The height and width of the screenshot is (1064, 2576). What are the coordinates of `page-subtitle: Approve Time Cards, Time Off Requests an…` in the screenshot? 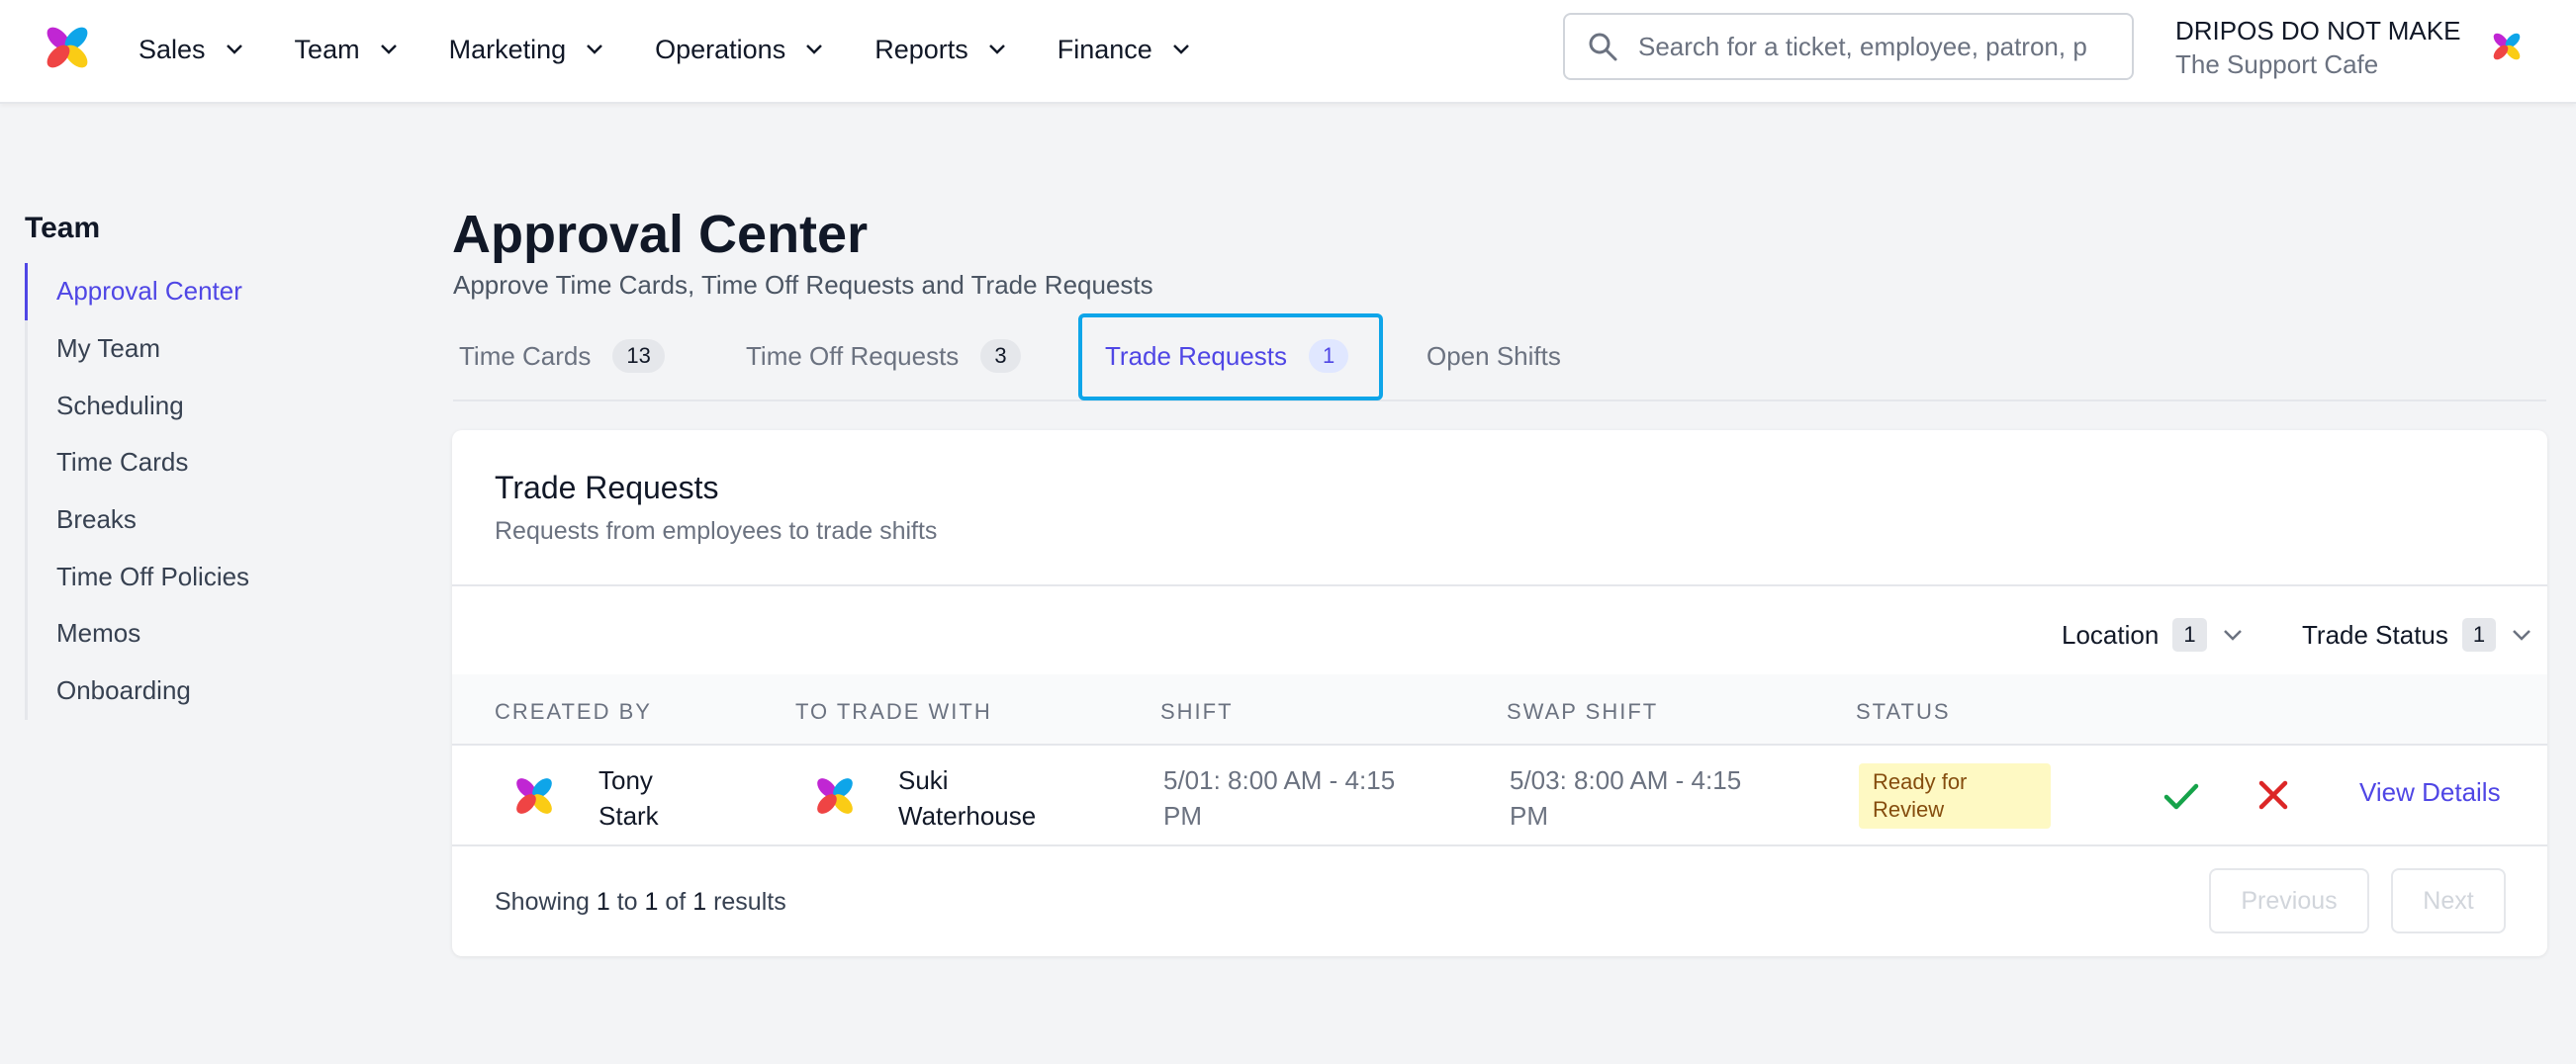 It's located at (803, 285).